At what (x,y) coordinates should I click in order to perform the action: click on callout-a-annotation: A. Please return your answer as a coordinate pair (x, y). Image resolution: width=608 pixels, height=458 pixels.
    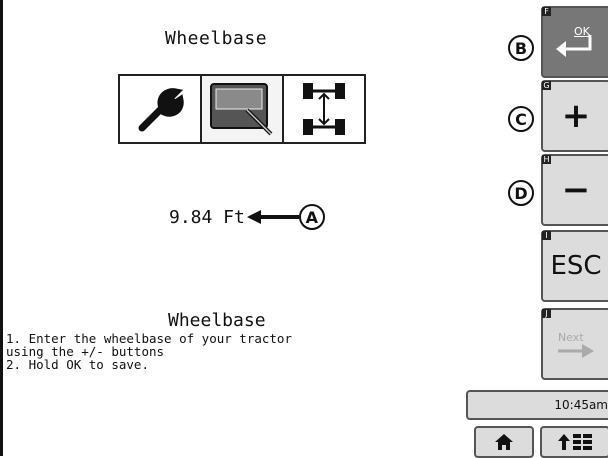
    Looking at the image, I should click on (285, 217).